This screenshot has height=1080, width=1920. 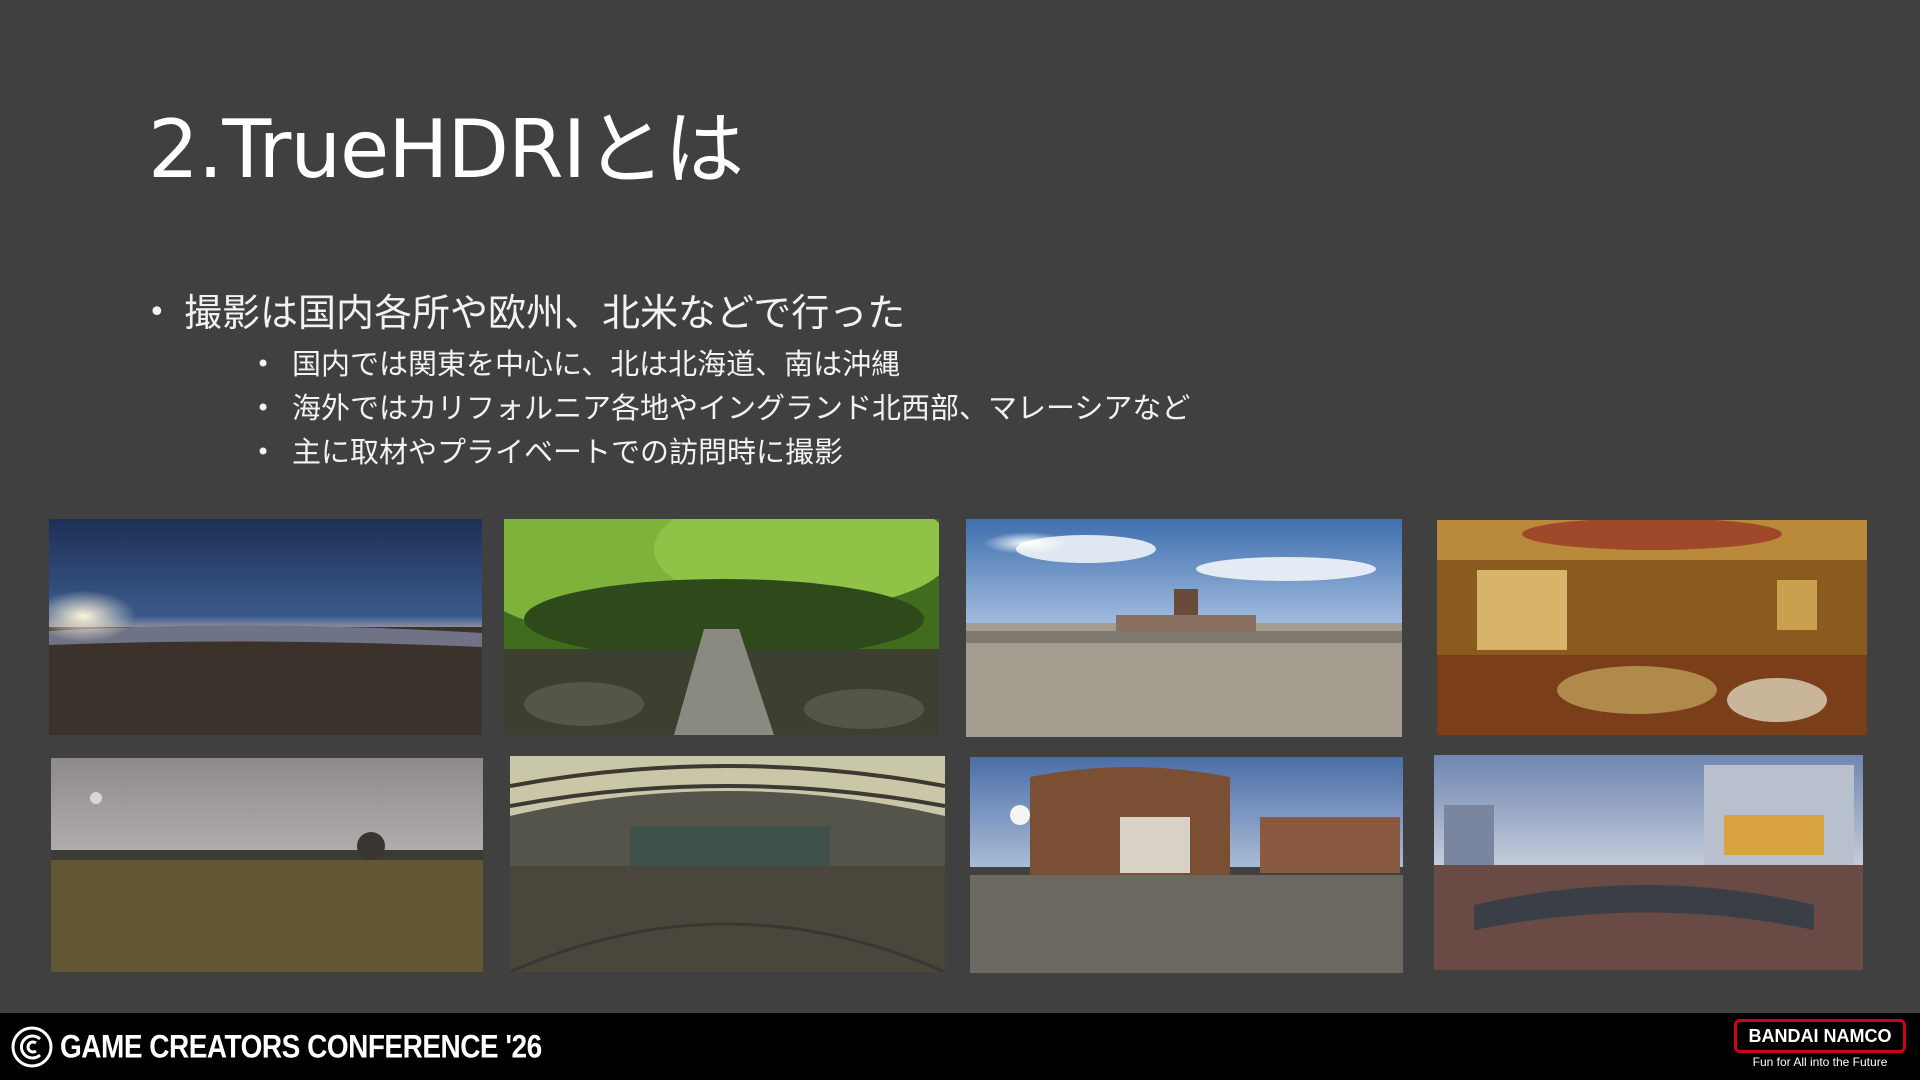 What do you see at coordinates (596, 364) in the screenshot?
I see `sub-bullet-text: 国内では関東を中心に、北は北海道、南は沖縄` at bounding box center [596, 364].